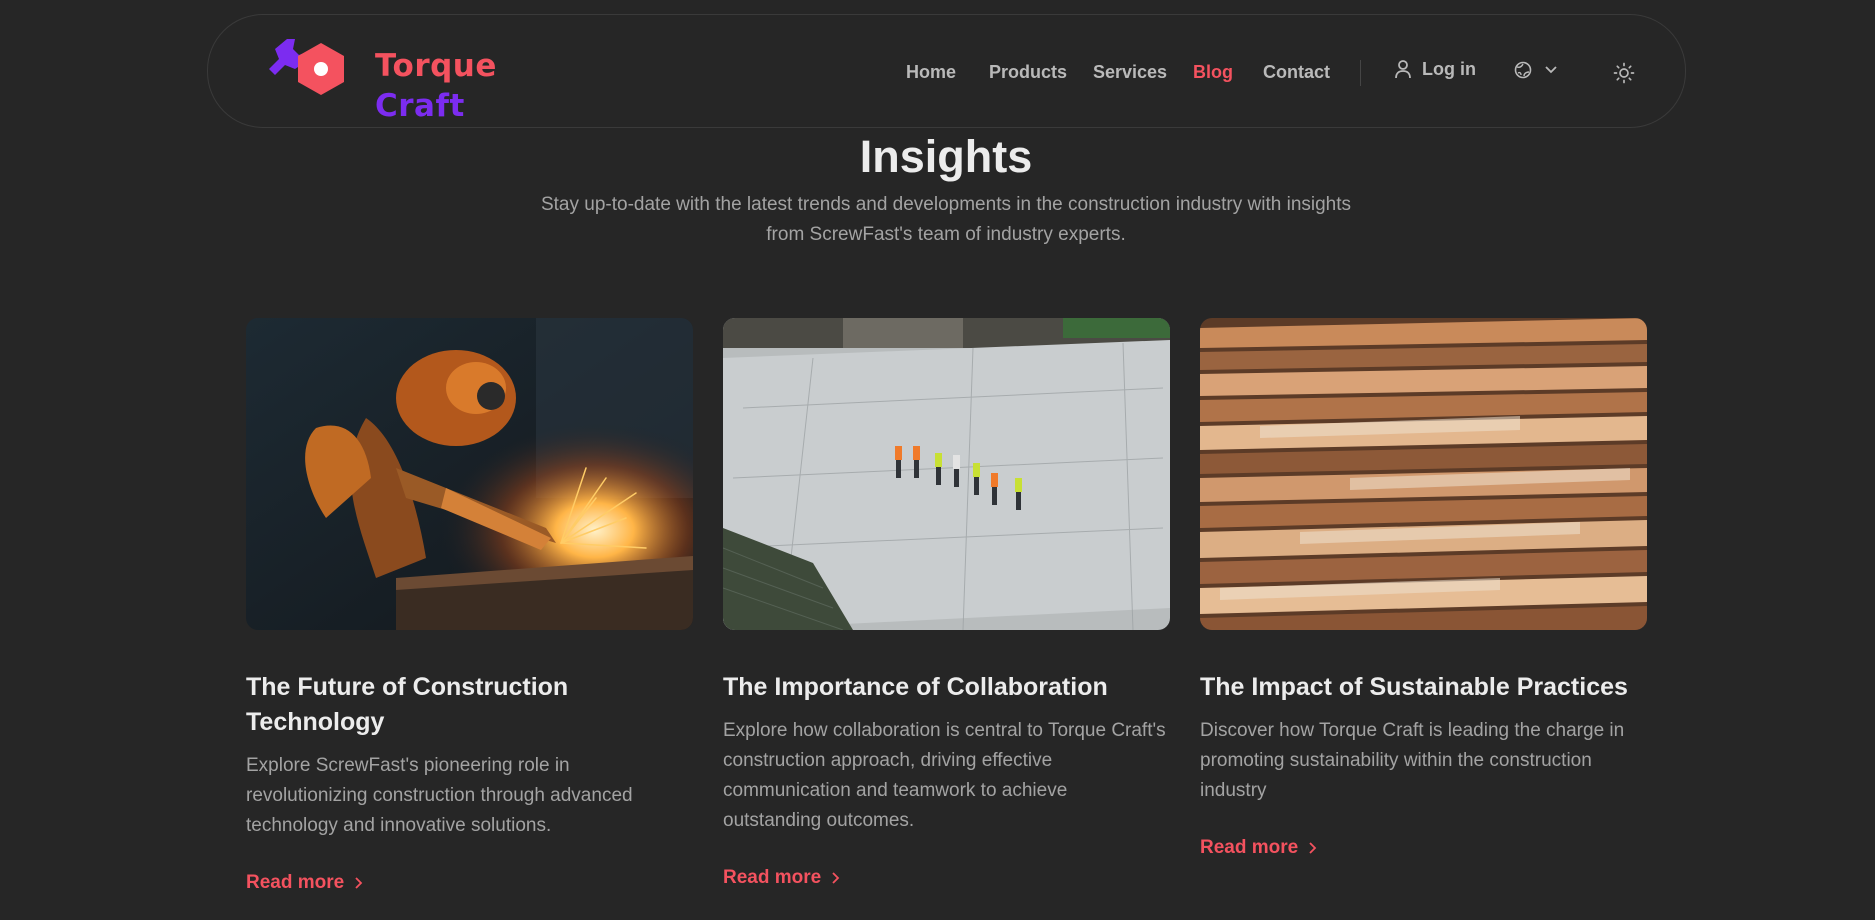  Describe the element at coordinates (1551, 70) in the screenshot. I see `chevron-down-icon` at that location.